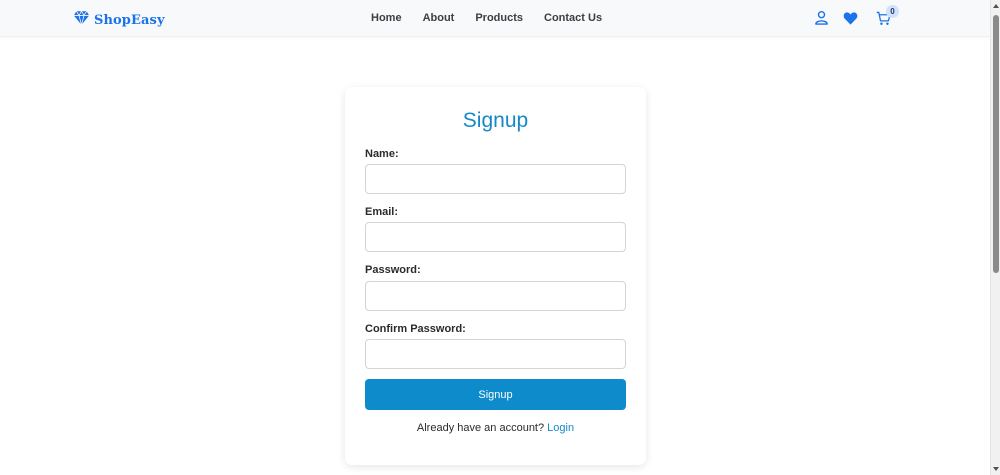 This screenshot has height=475, width=1000. I want to click on brand-logo: ShopEasy, so click(119, 20).